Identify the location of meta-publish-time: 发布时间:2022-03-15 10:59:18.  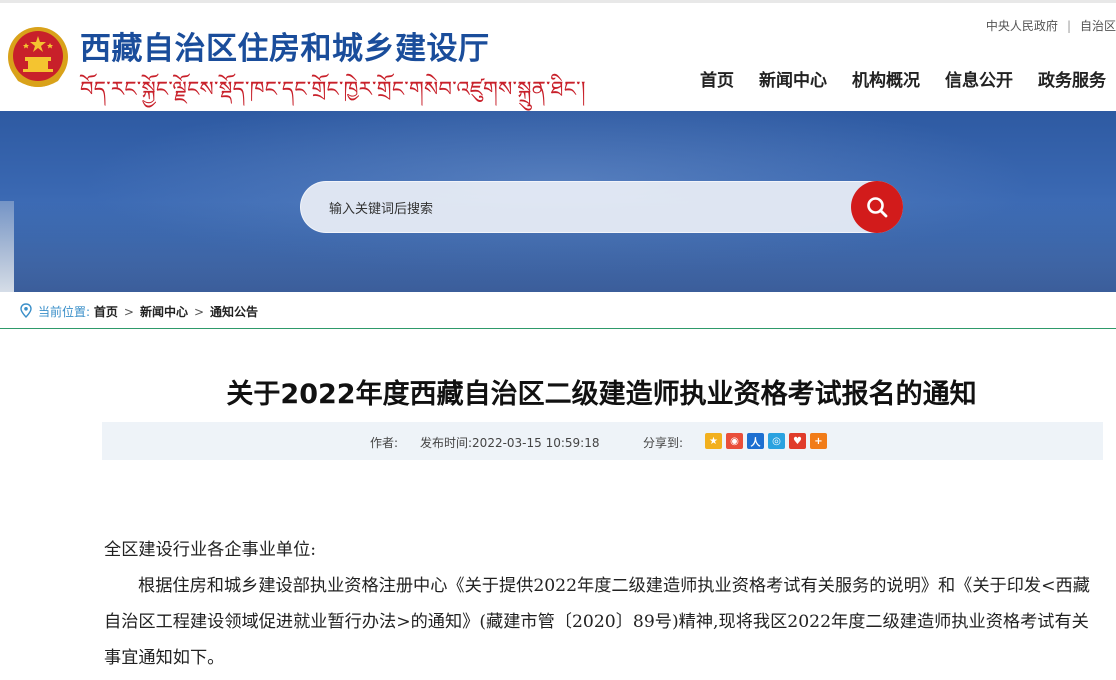
(510, 442).